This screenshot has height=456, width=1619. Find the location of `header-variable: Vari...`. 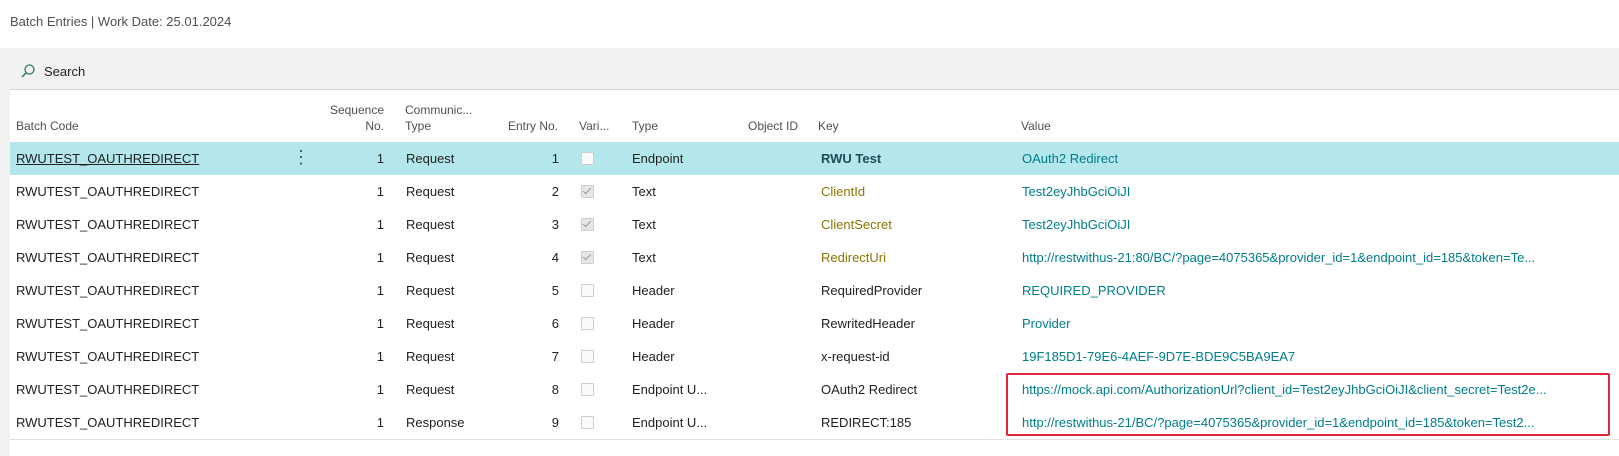

header-variable: Vari... is located at coordinates (594, 126).